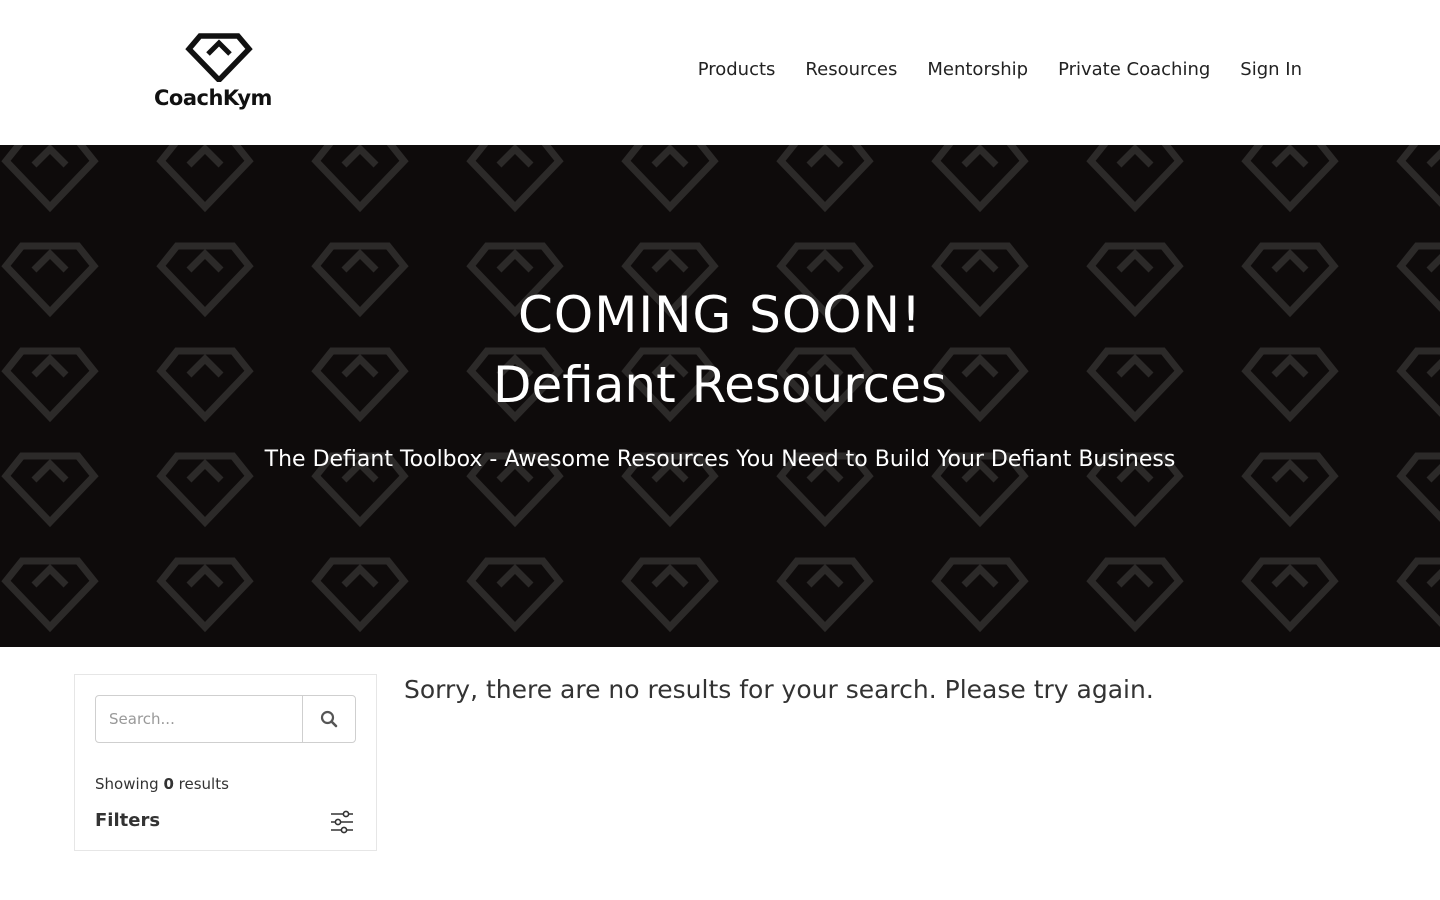  I want to click on results-count: Showing 0 results, so click(162, 784).